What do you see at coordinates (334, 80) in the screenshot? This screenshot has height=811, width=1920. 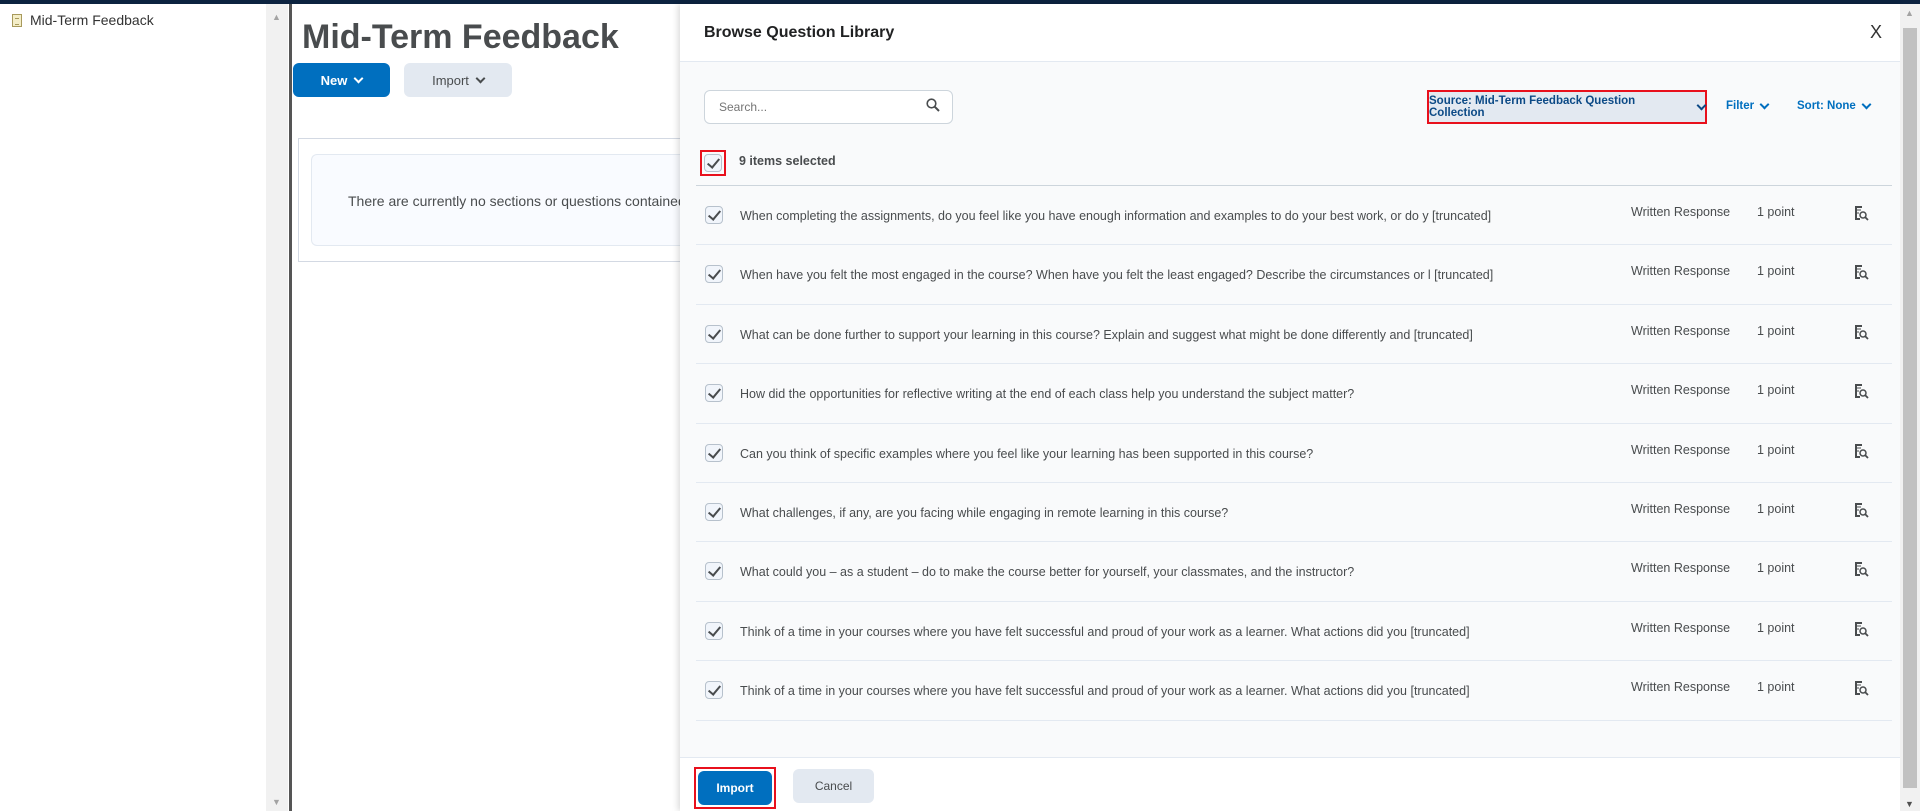 I see `new-label: New` at bounding box center [334, 80].